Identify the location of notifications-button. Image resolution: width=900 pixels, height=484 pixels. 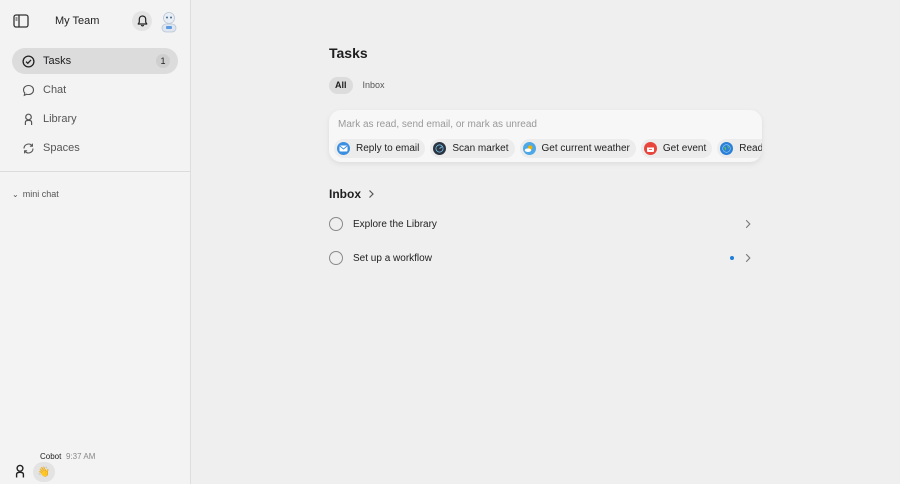
(142, 21).